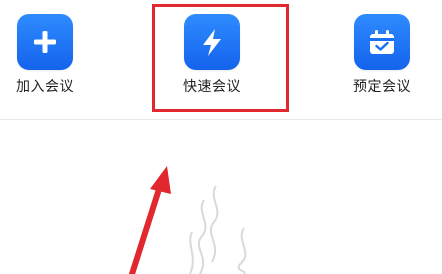  I want to click on annotation-layer, so click(188, 220).